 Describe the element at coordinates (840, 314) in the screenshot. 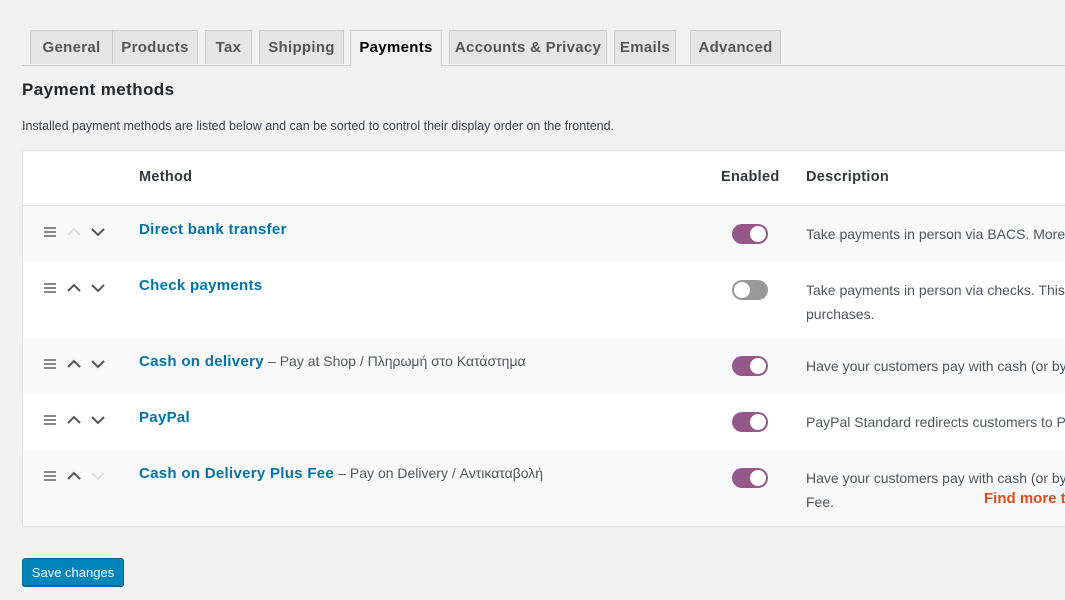

I see `description-text-line2: purchases.` at that location.